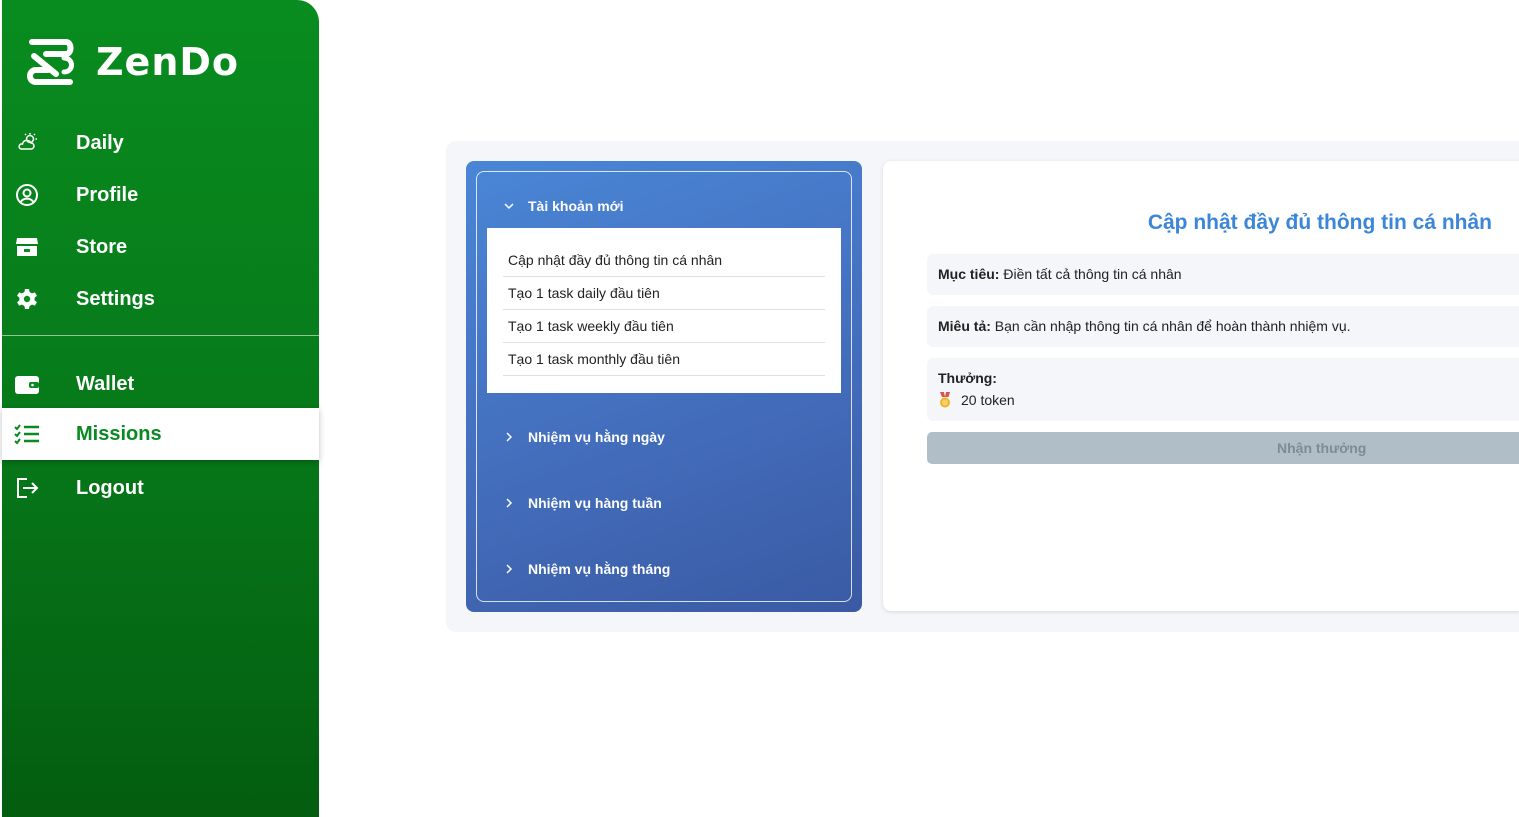 This screenshot has height=817, width=1519. I want to click on medal-icon, so click(945, 400).